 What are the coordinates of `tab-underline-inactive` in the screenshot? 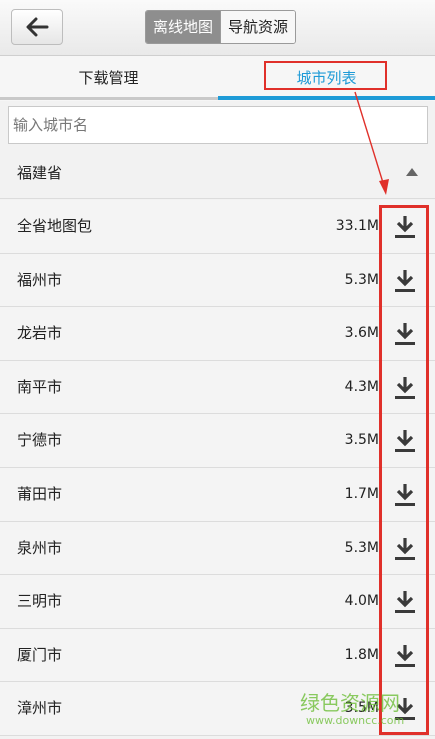 It's located at (109, 98).